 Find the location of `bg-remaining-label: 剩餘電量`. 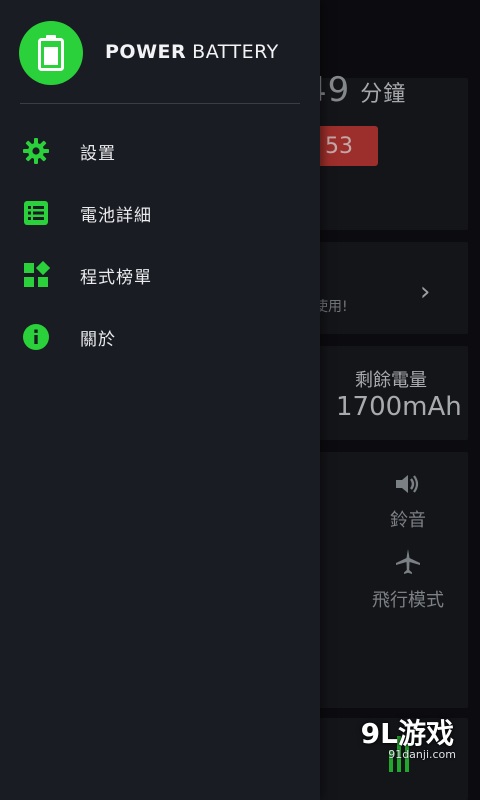

bg-remaining-label: 剩餘電量 is located at coordinates (391, 380).